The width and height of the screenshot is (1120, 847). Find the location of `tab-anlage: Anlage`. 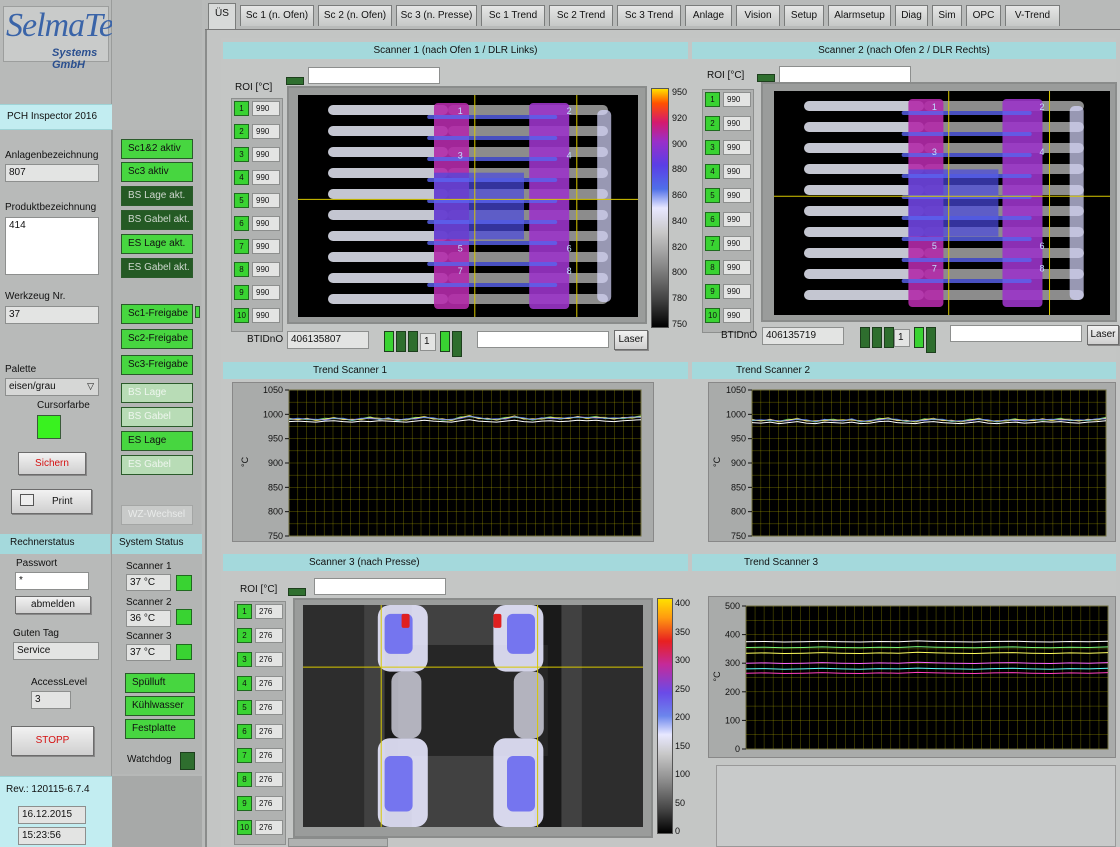

tab-anlage: Anlage is located at coordinates (708, 15).